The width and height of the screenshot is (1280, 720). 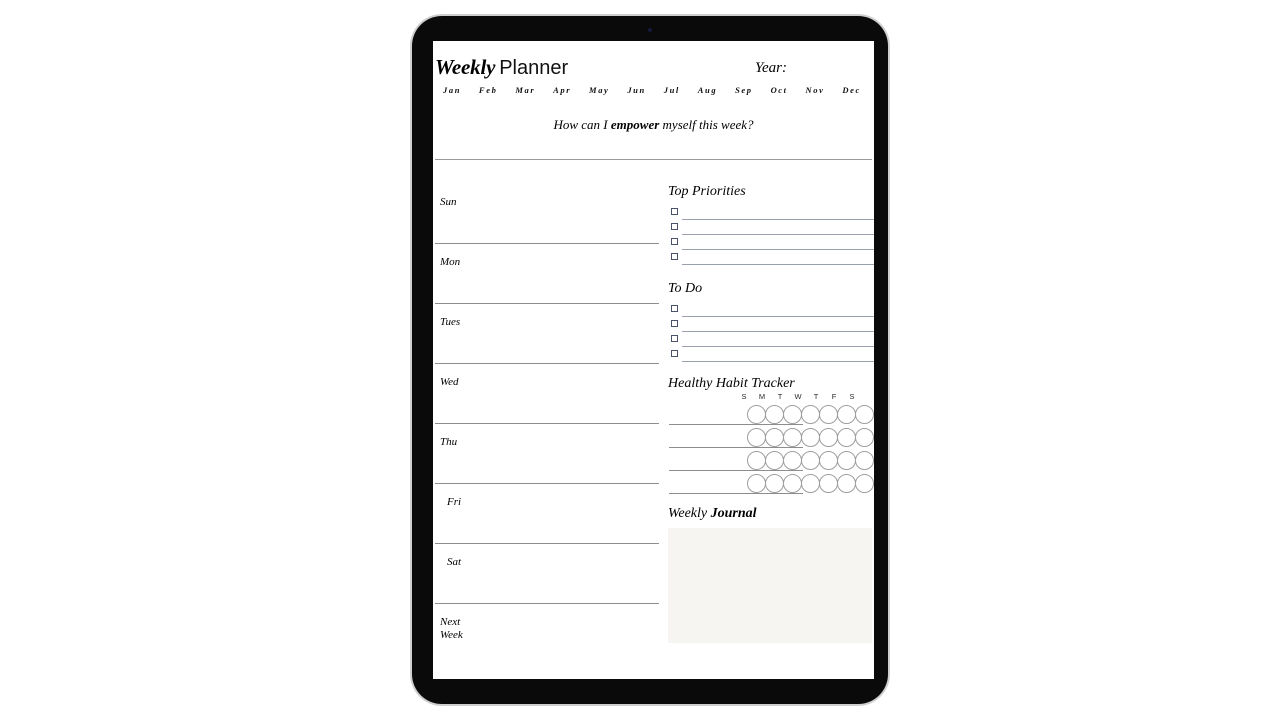 What do you see at coordinates (599, 90) in the screenshot?
I see `month-may: May` at bounding box center [599, 90].